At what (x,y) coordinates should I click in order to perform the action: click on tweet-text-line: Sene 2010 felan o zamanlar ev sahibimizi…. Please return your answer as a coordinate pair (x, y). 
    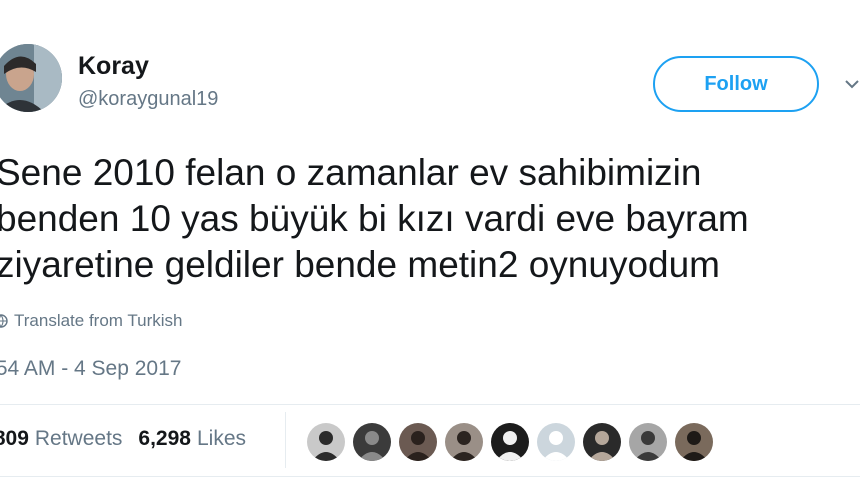
    Looking at the image, I should click on (351, 172).